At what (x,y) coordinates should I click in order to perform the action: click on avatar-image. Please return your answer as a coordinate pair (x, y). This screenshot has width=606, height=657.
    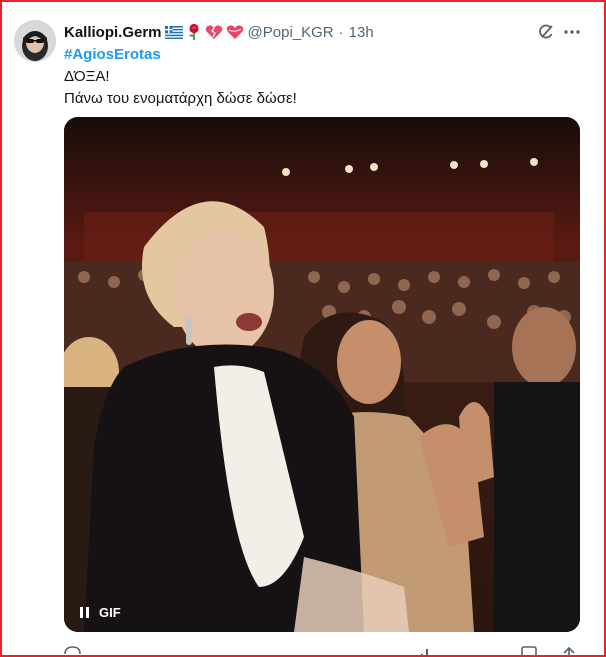
    Looking at the image, I should click on (35, 41).